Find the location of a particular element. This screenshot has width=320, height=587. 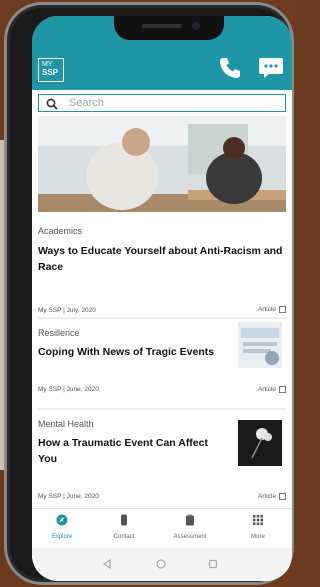

speaker-grille is located at coordinates (162, 26).